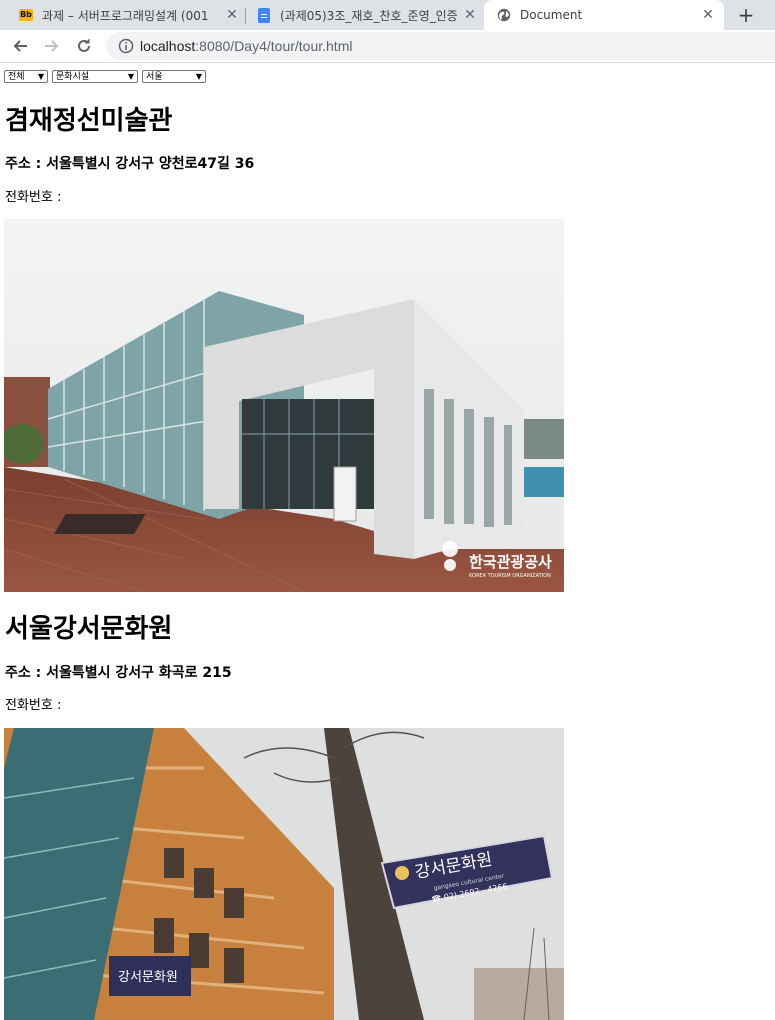  Describe the element at coordinates (369, 15) in the screenshot. I see `tab-title: (과제05)3조_재호_찬호_준영_인증` at that location.